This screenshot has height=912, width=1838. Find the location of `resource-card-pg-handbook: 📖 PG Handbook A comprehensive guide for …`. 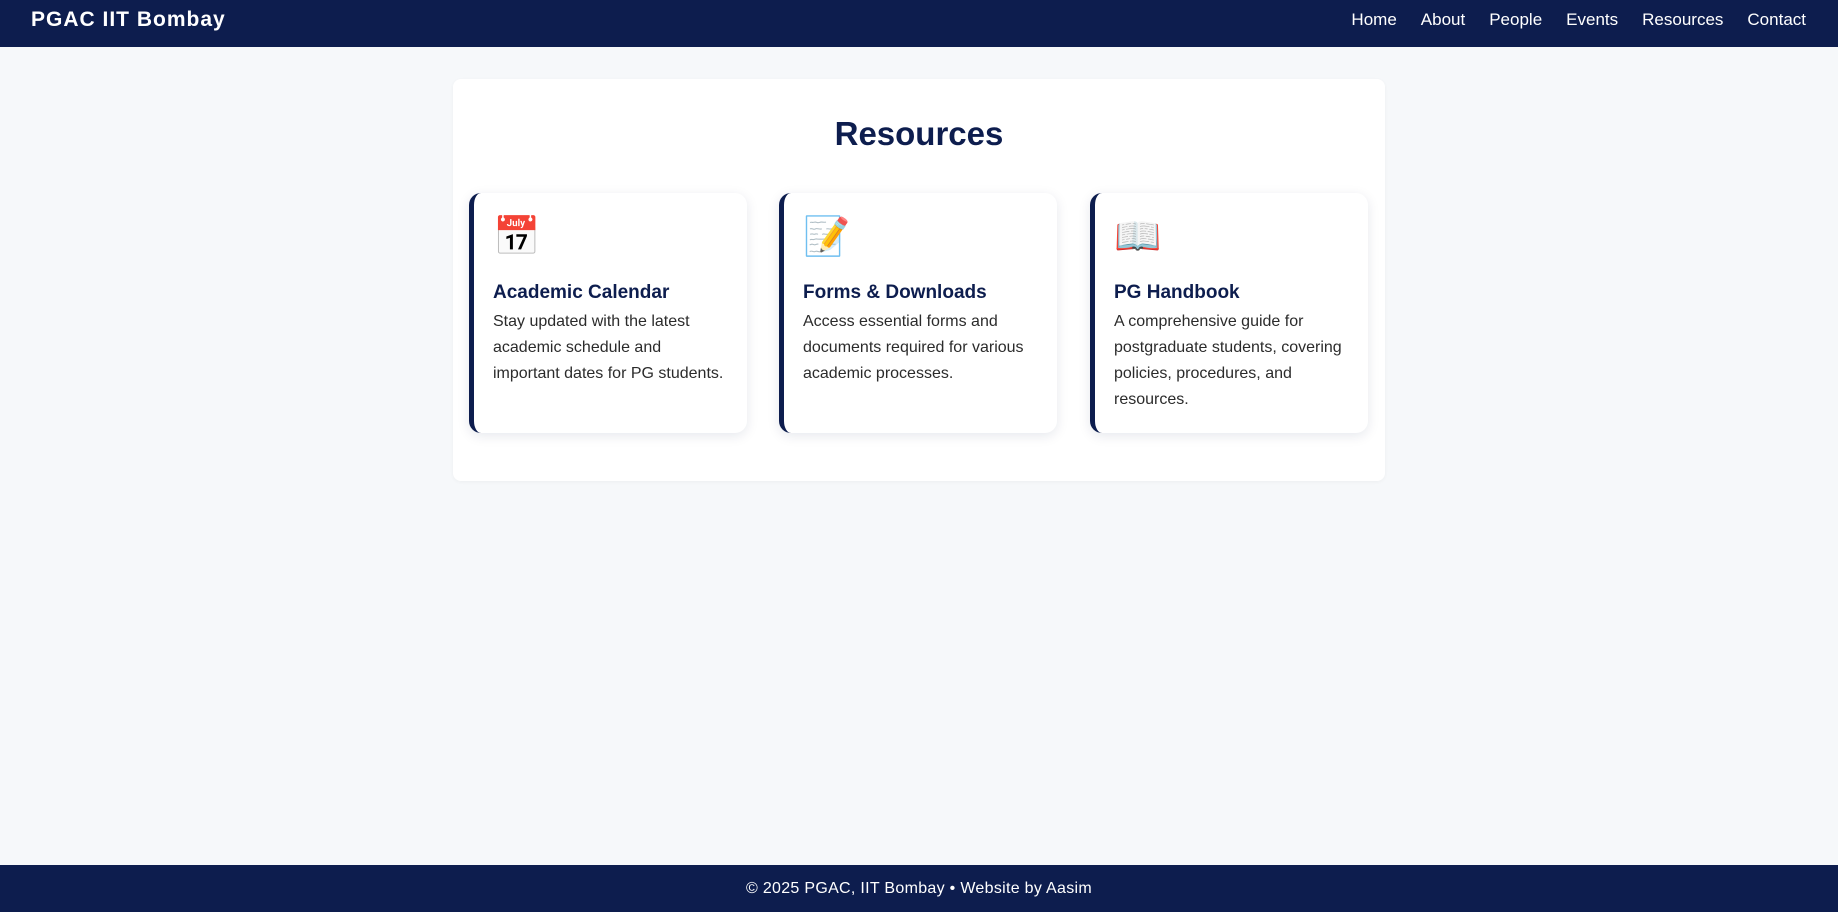

resource-card-pg-handbook: 📖 PG Handbook A comprehensive guide for … is located at coordinates (1229, 313).